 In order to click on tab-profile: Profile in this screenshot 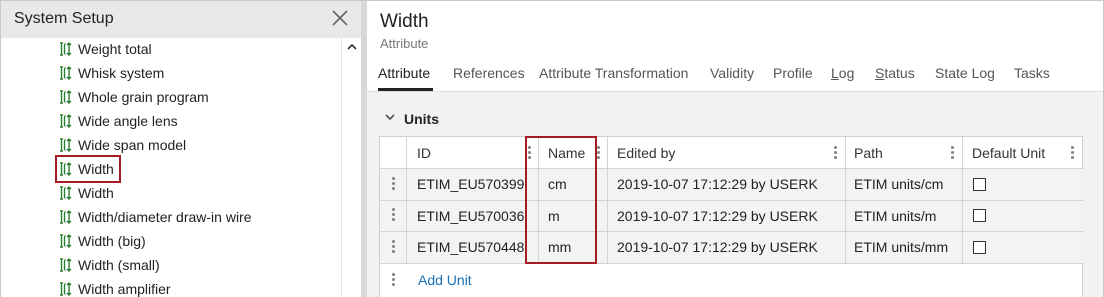, I will do `click(793, 73)`.